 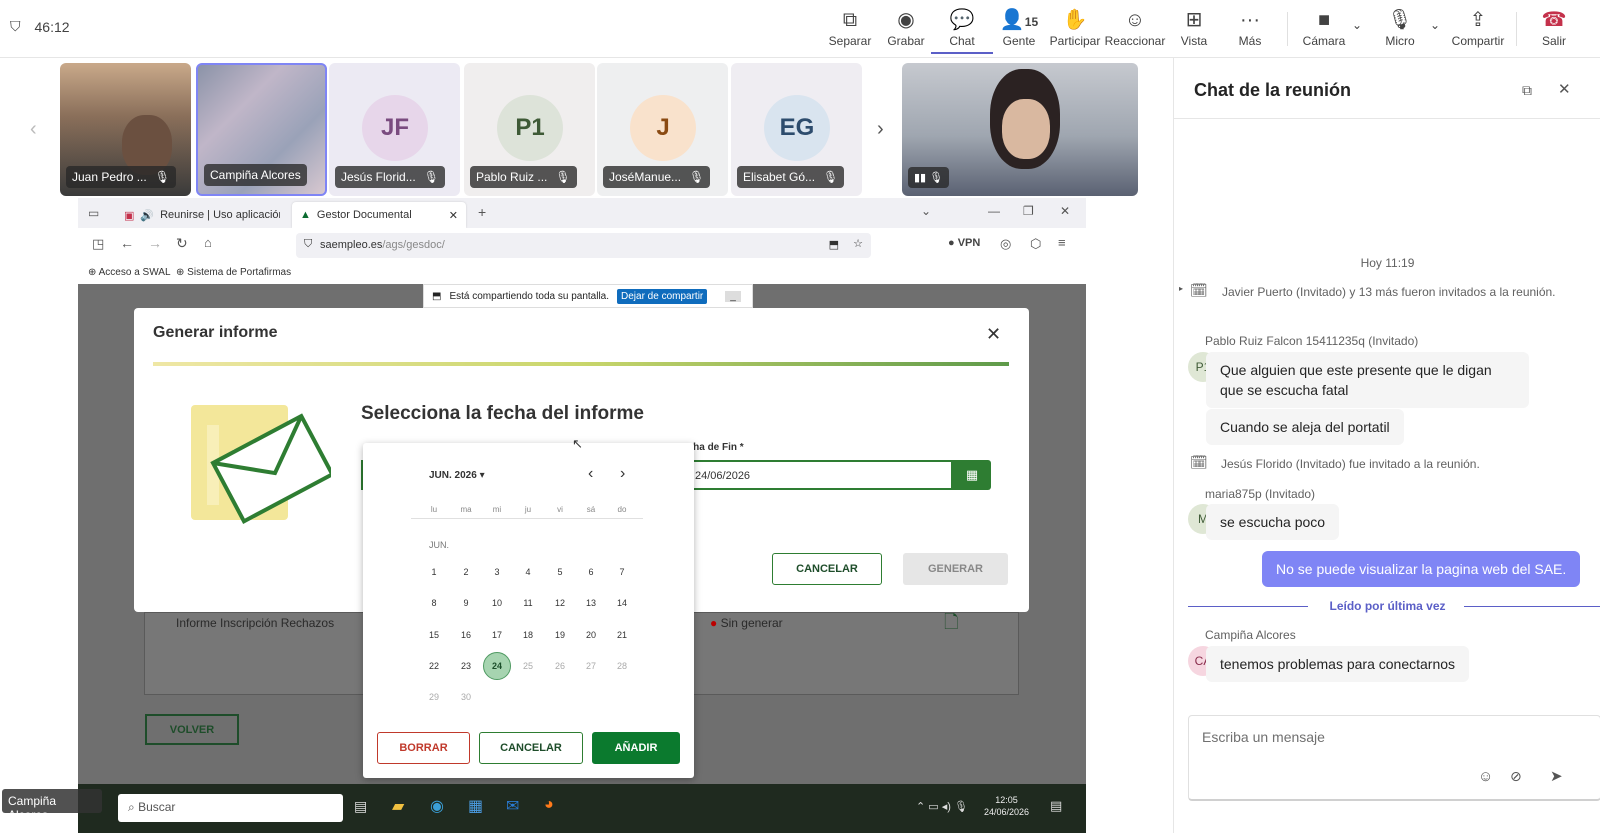 What do you see at coordinates (560, 572) in the screenshot?
I see `calendar-day: 5` at bounding box center [560, 572].